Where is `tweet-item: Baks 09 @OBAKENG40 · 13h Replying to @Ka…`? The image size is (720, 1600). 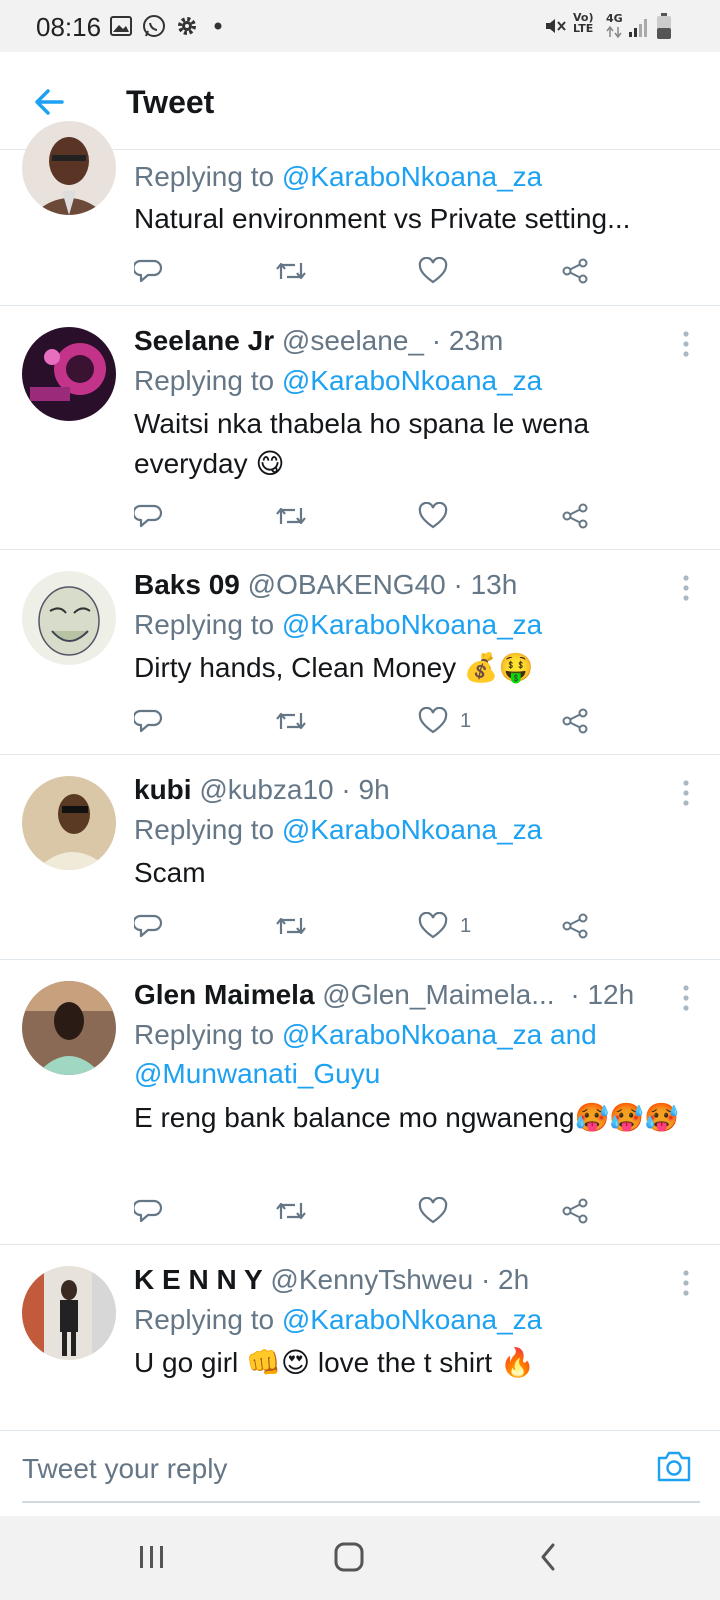
tweet-item: Baks 09 @OBAKENG40 · 13h Replying to @Ka… is located at coordinates (360, 653).